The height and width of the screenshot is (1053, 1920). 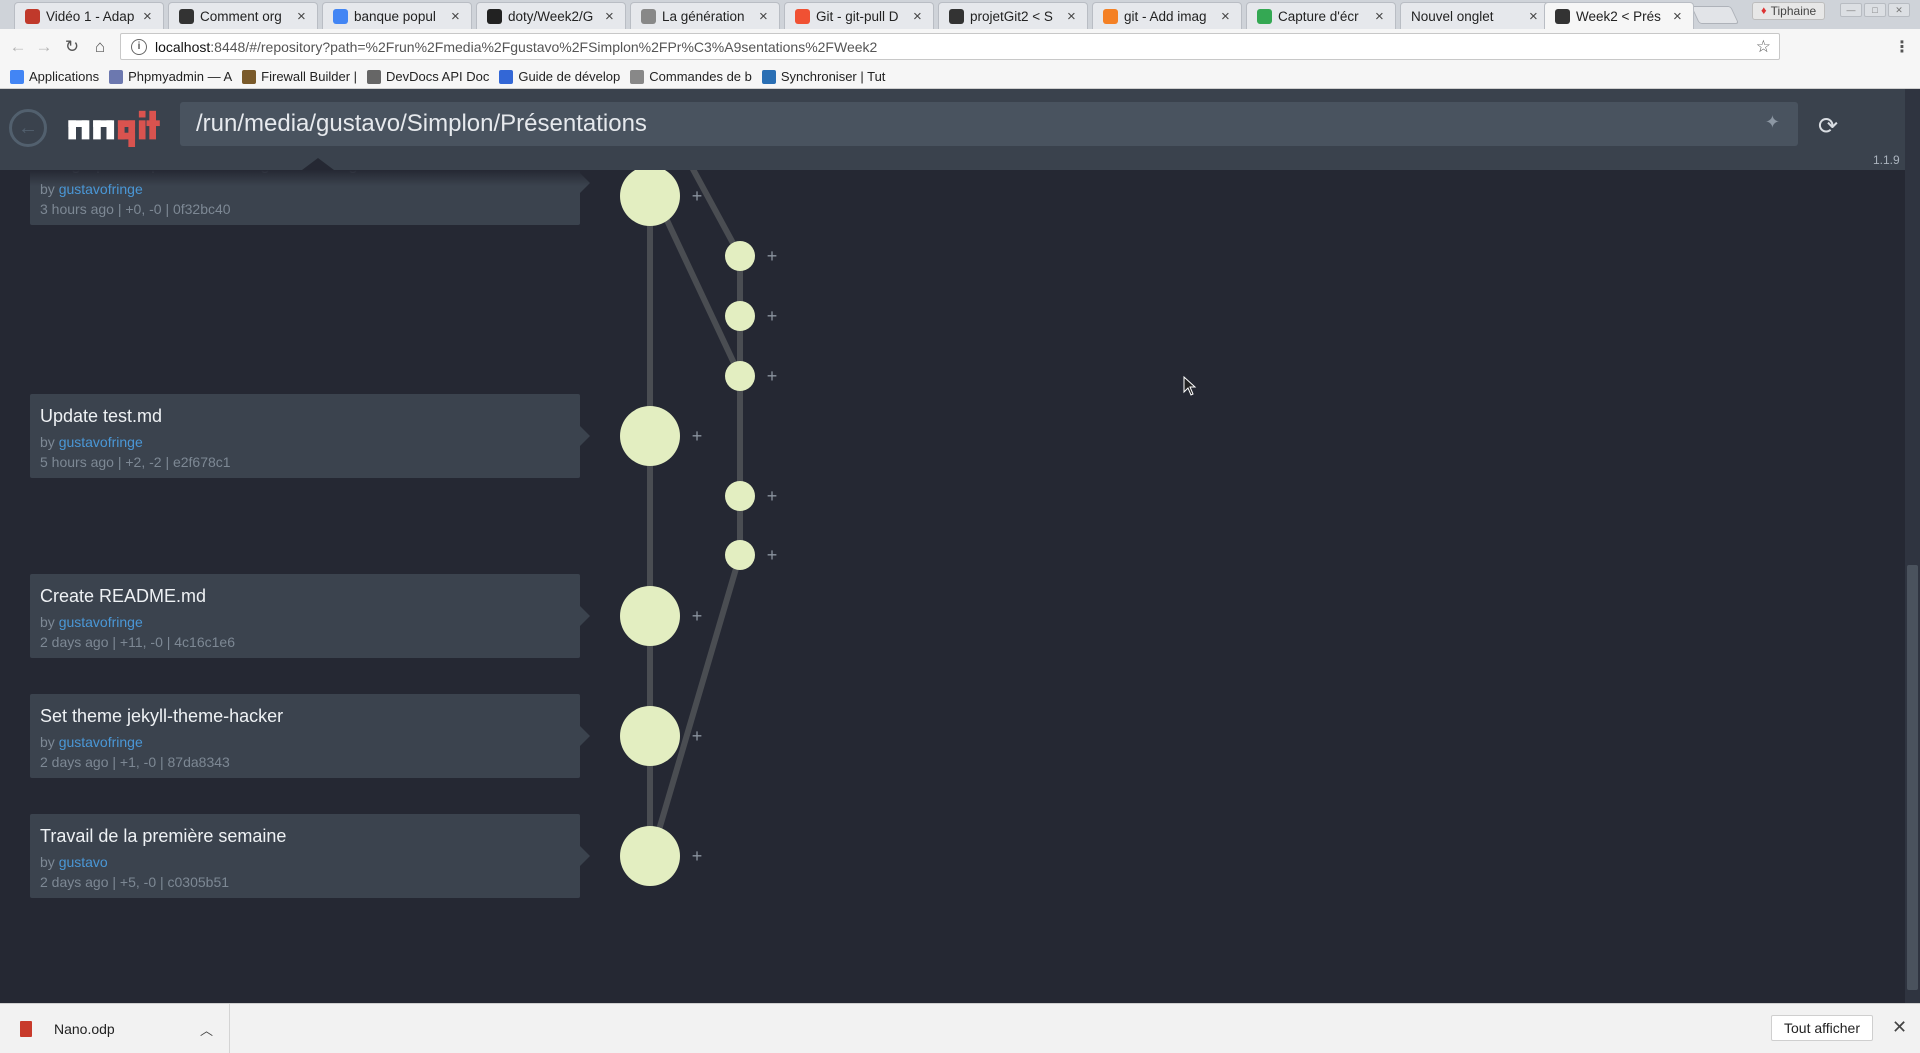 What do you see at coordinates (28, 128) in the screenshot?
I see `back-button: ←` at bounding box center [28, 128].